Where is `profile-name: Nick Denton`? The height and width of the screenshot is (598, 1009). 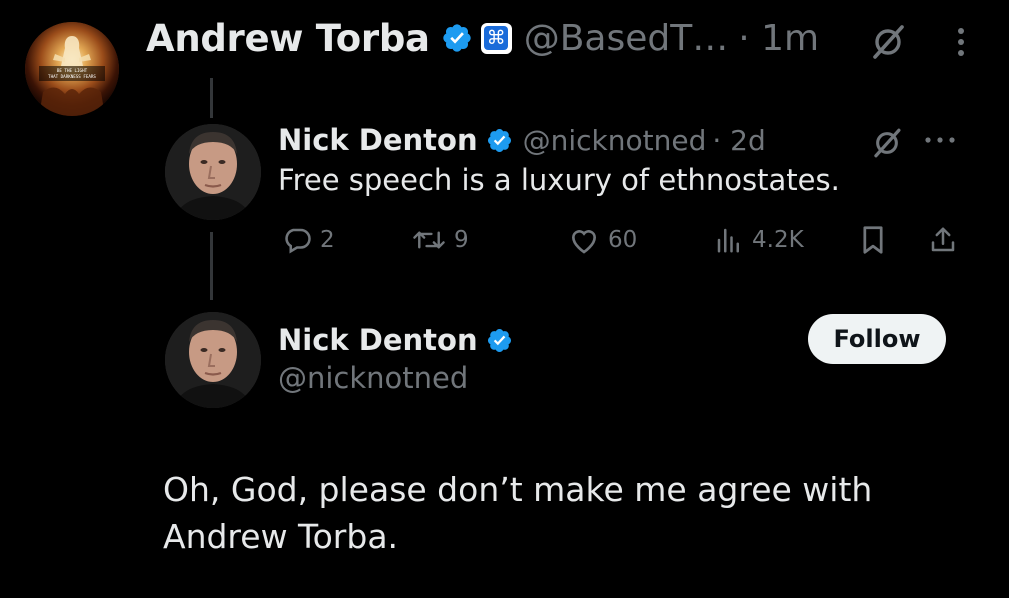 profile-name: Nick Denton is located at coordinates (378, 340).